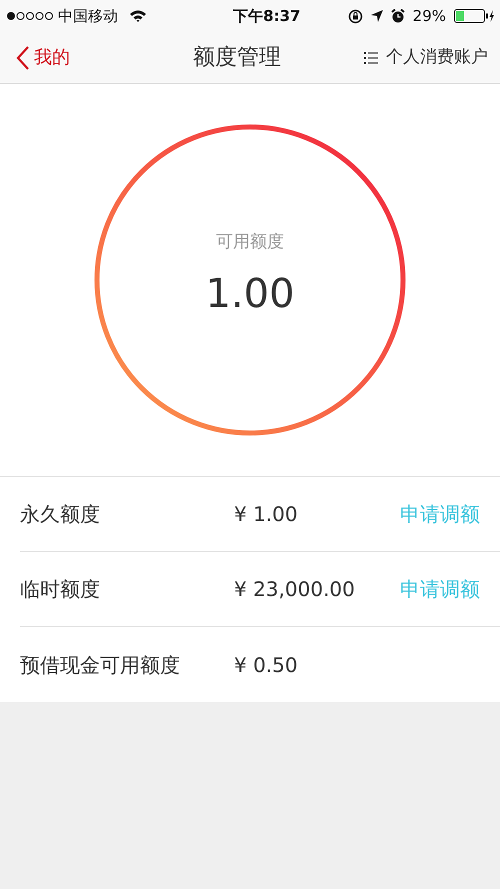  I want to click on limit-amount: ¥ 23,000.00, so click(295, 589).